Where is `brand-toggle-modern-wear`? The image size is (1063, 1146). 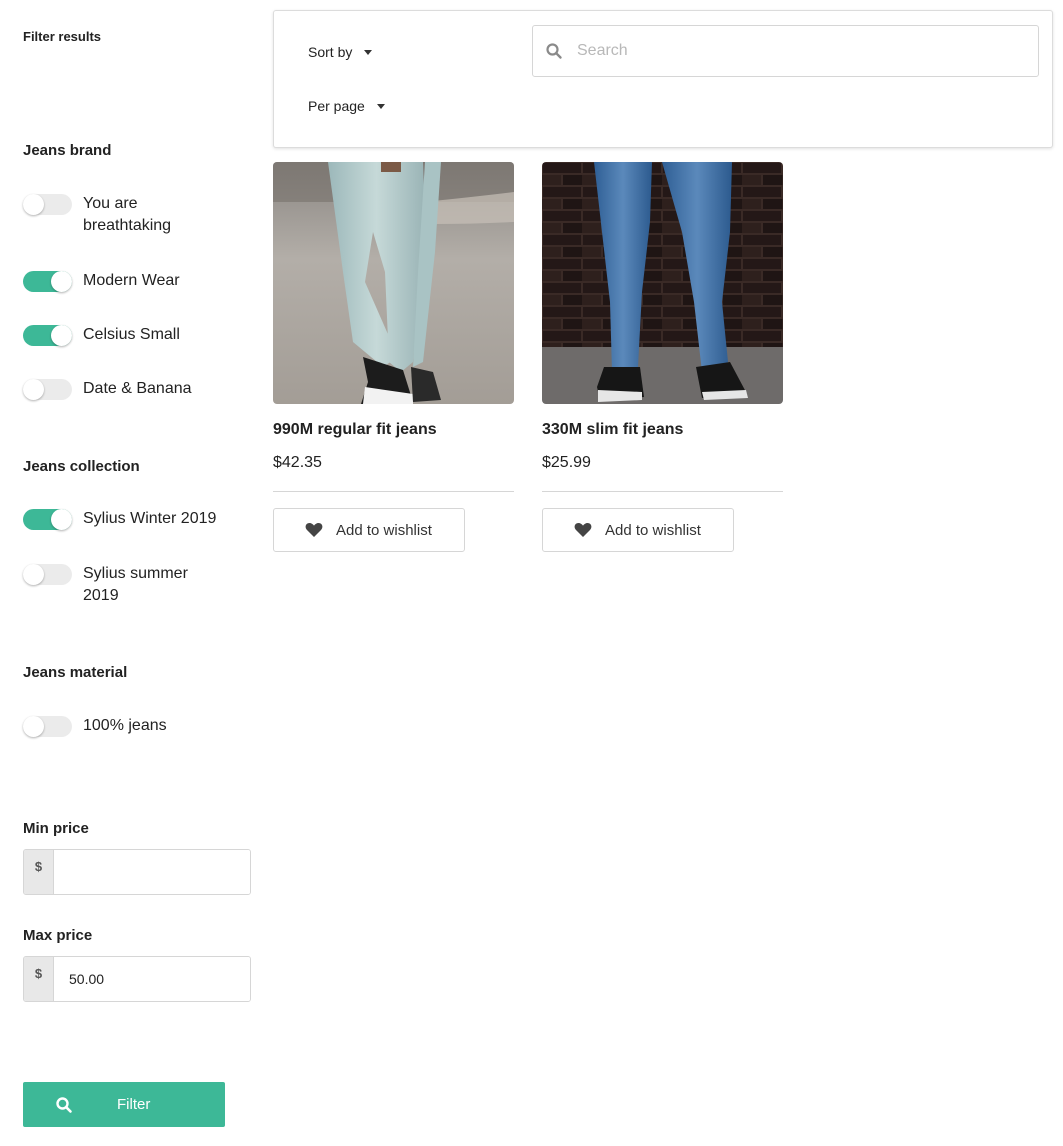 brand-toggle-modern-wear is located at coordinates (47, 281).